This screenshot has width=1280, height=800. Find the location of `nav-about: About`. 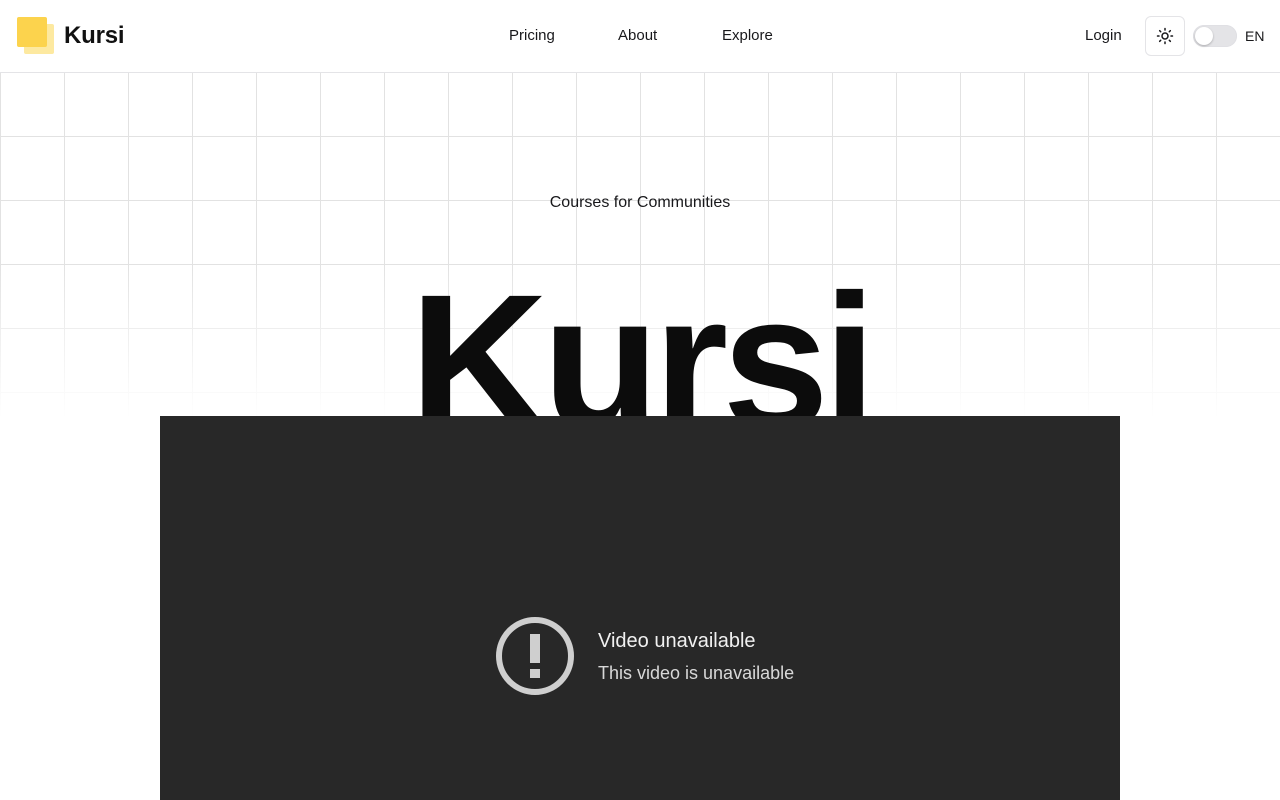

nav-about: About is located at coordinates (637, 35).